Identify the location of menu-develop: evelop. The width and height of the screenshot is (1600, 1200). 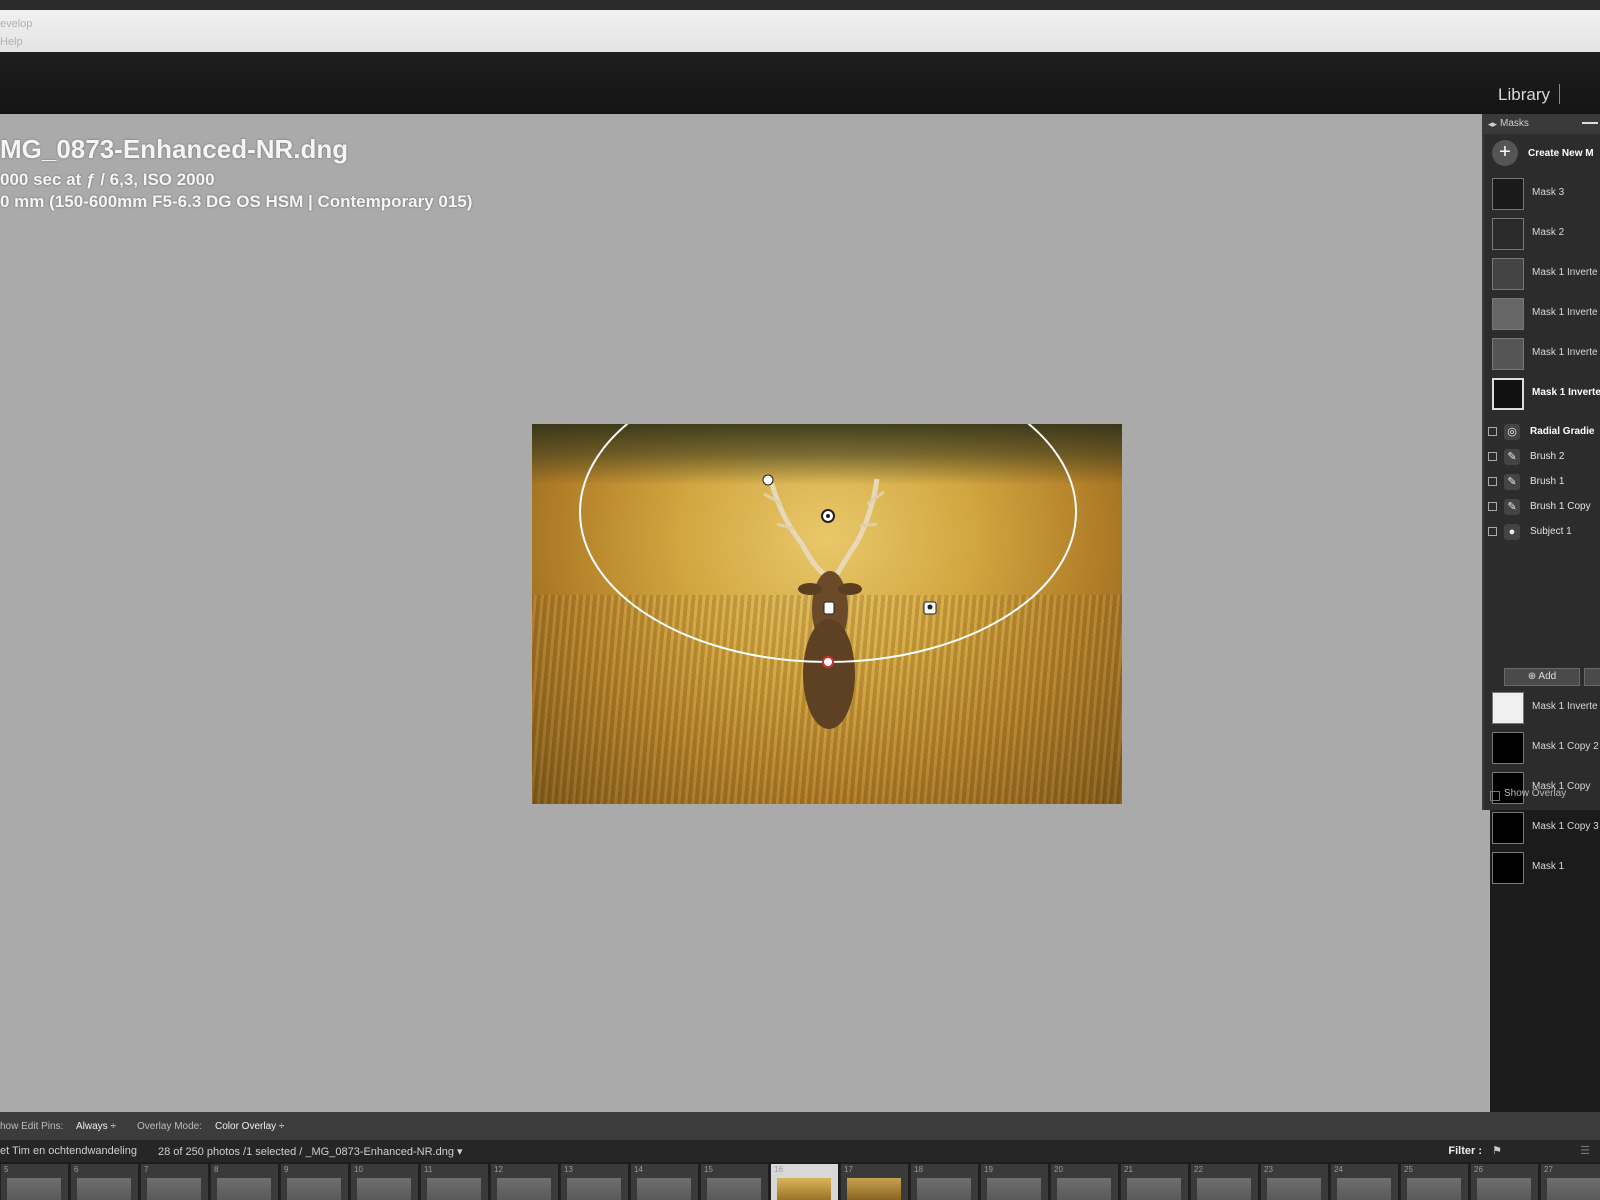
(16, 24).